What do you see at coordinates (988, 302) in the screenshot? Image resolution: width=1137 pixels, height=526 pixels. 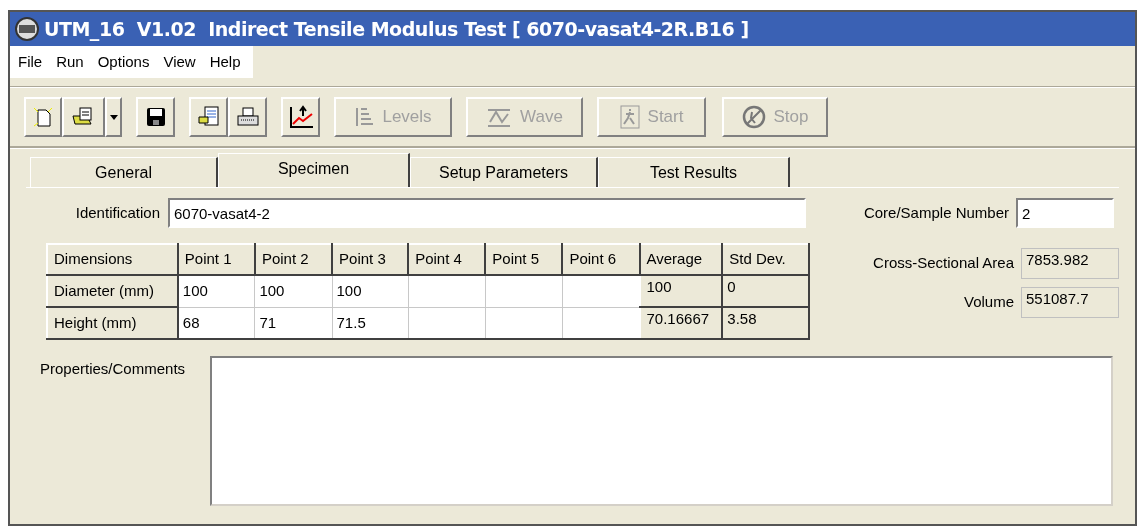 I see `field-label: Volume` at bounding box center [988, 302].